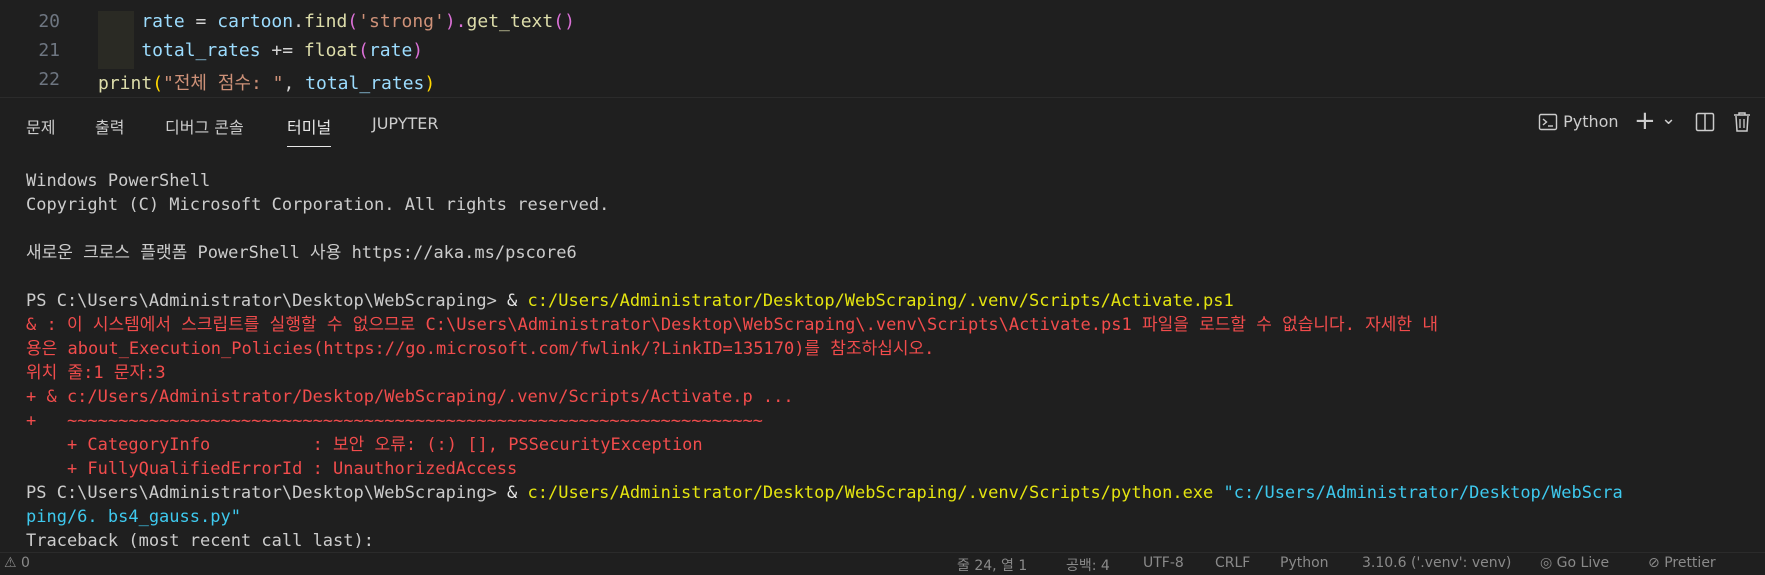  Describe the element at coordinates (49, 50) in the screenshot. I see `line-number: 21` at that location.